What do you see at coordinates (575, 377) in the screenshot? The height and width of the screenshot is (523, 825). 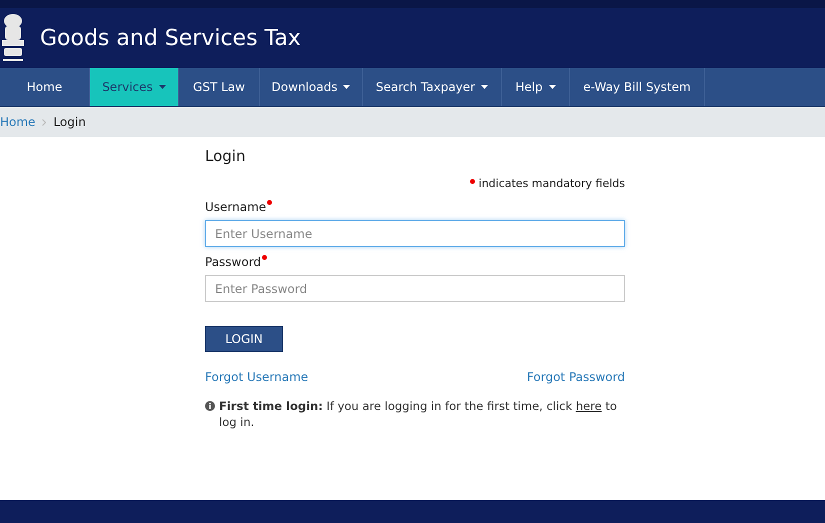 I see `forgot-password-link: Forgot Password` at bounding box center [575, 377].